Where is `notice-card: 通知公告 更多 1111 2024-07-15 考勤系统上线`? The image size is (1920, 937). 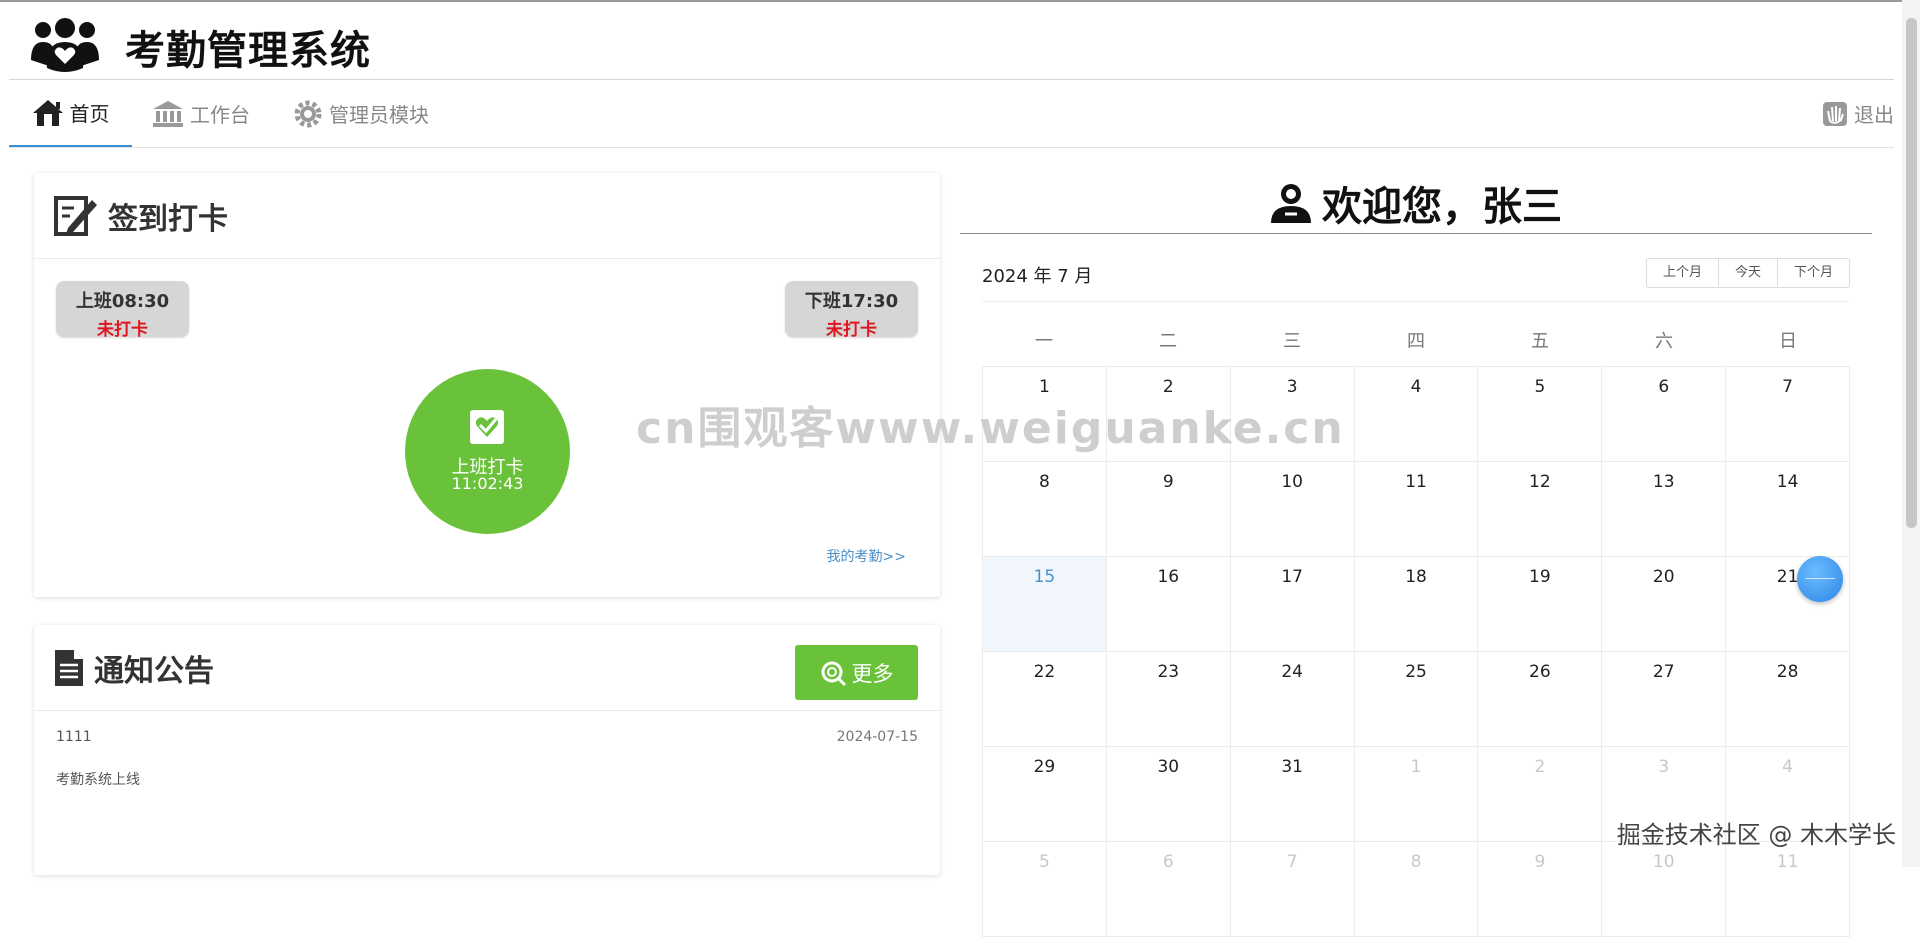 notice-card: 通知公告 更多 1111 2024-07-15 考勤系统上线 is located at coordinates (487, 750).